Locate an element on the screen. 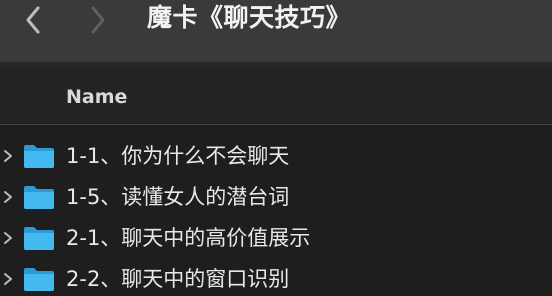 This screenshot has height=296, width=552. list-item-label: 2-1、聊天中的高价值展示 is located at coordinates (188, 238).